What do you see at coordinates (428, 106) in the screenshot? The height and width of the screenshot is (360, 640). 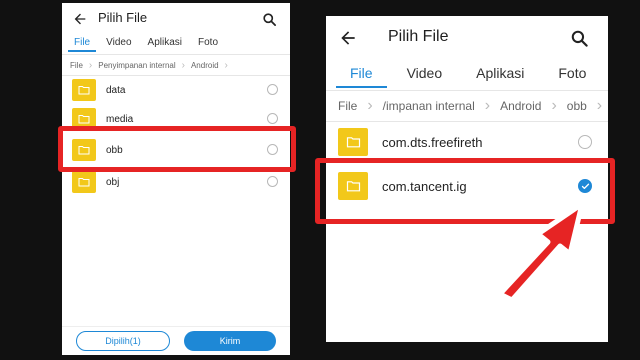 I see `breadcrumb-label: /impanan internal` at bounding box center [428, 106].